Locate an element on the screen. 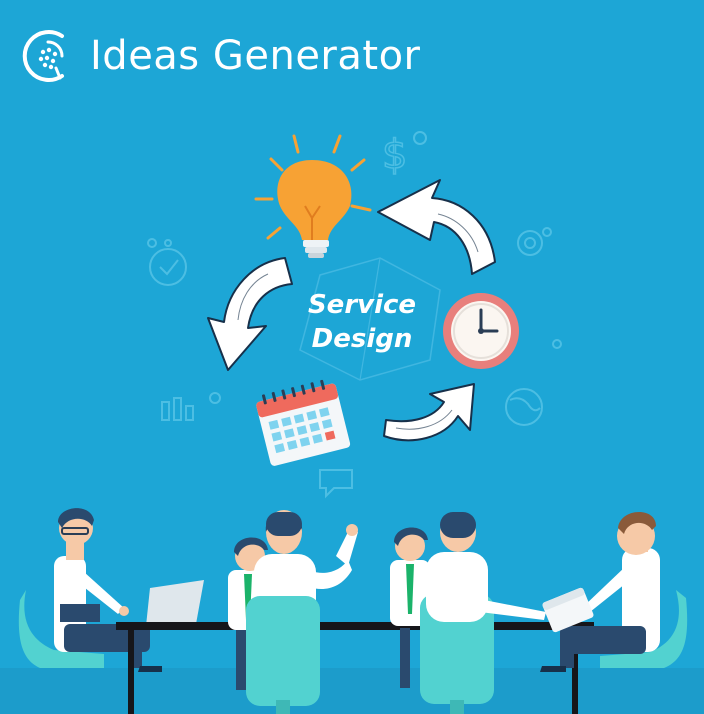  person-left is located at coordinates (112, 590).